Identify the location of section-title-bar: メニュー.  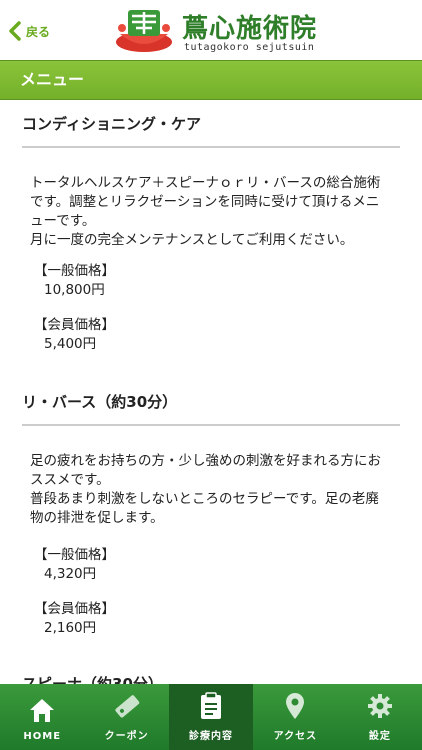
(211, 80).